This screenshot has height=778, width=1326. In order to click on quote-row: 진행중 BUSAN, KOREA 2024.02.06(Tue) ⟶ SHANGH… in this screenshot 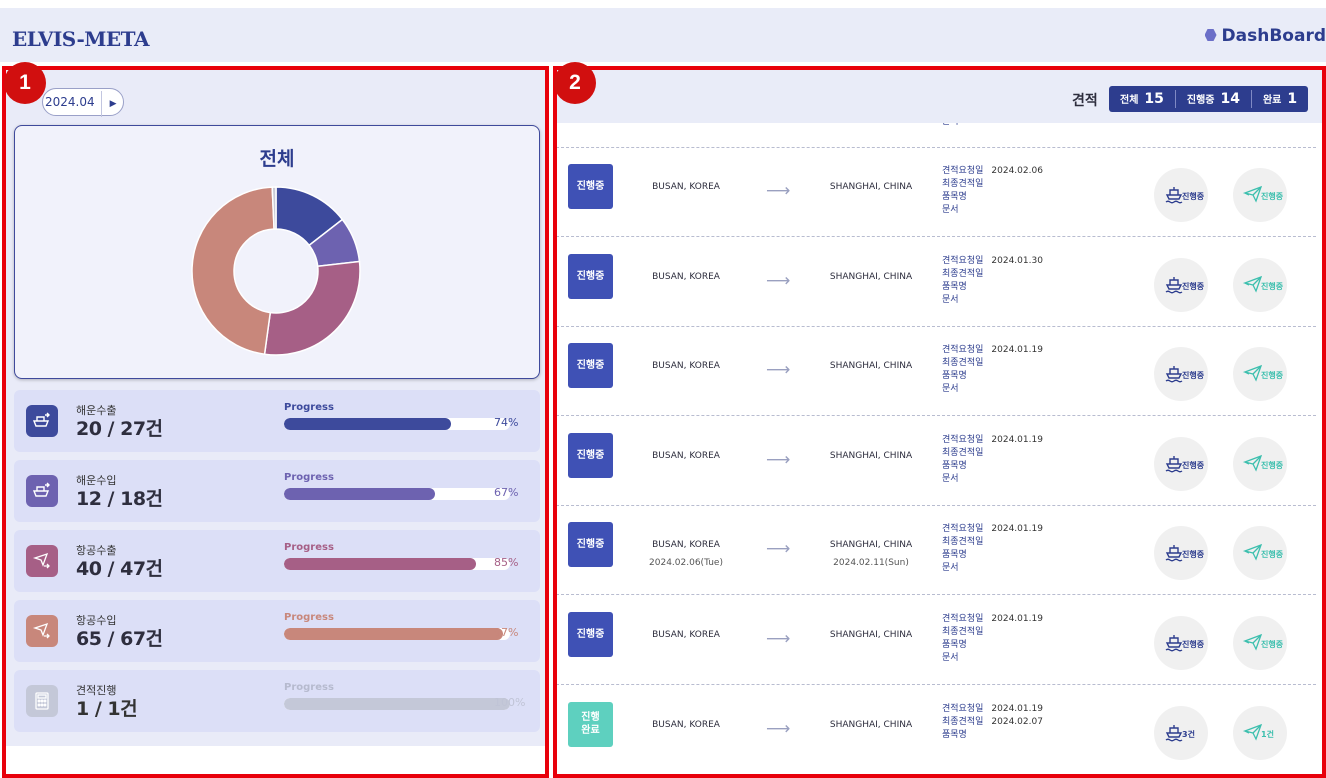, I will do `click(936, 551)`.